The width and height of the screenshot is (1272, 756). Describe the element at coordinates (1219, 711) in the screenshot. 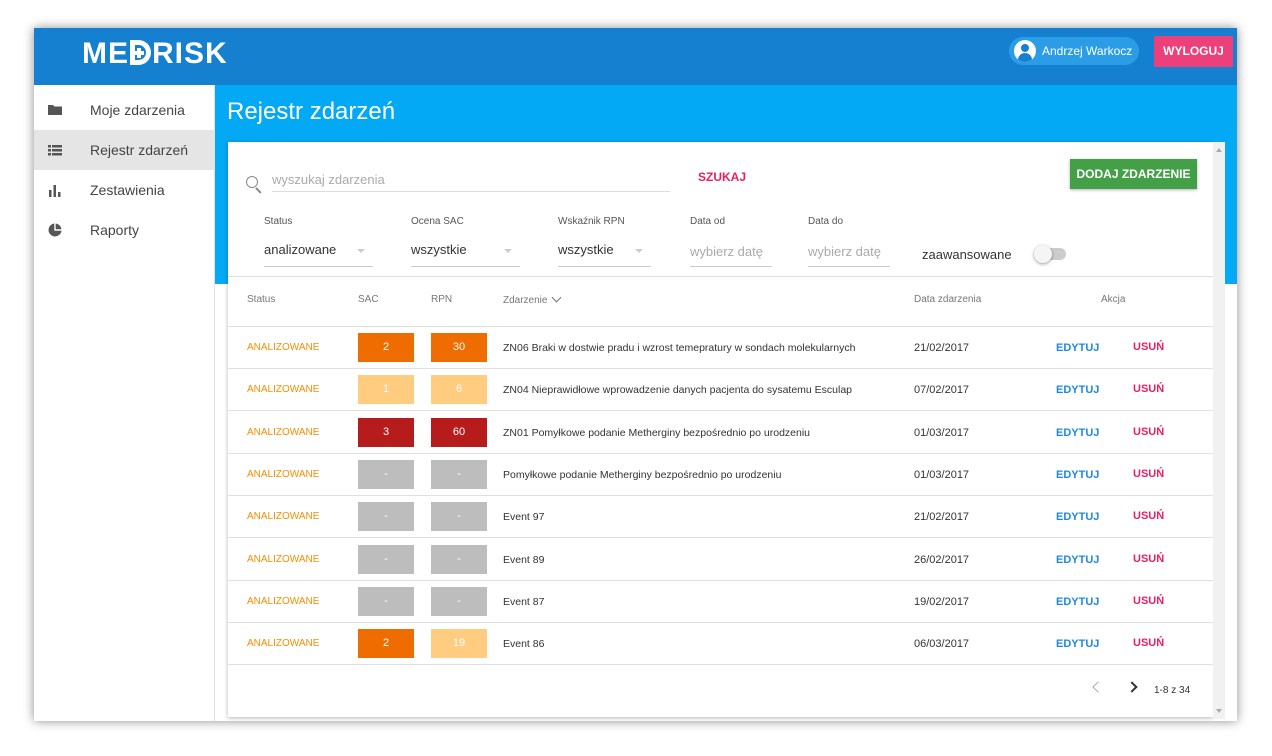

I see `scroll-down-icon` at that location.